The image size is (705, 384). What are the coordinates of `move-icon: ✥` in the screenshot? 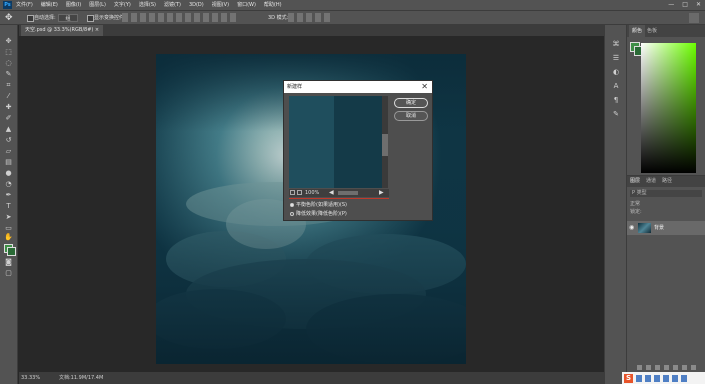 It's located at (8, 41).